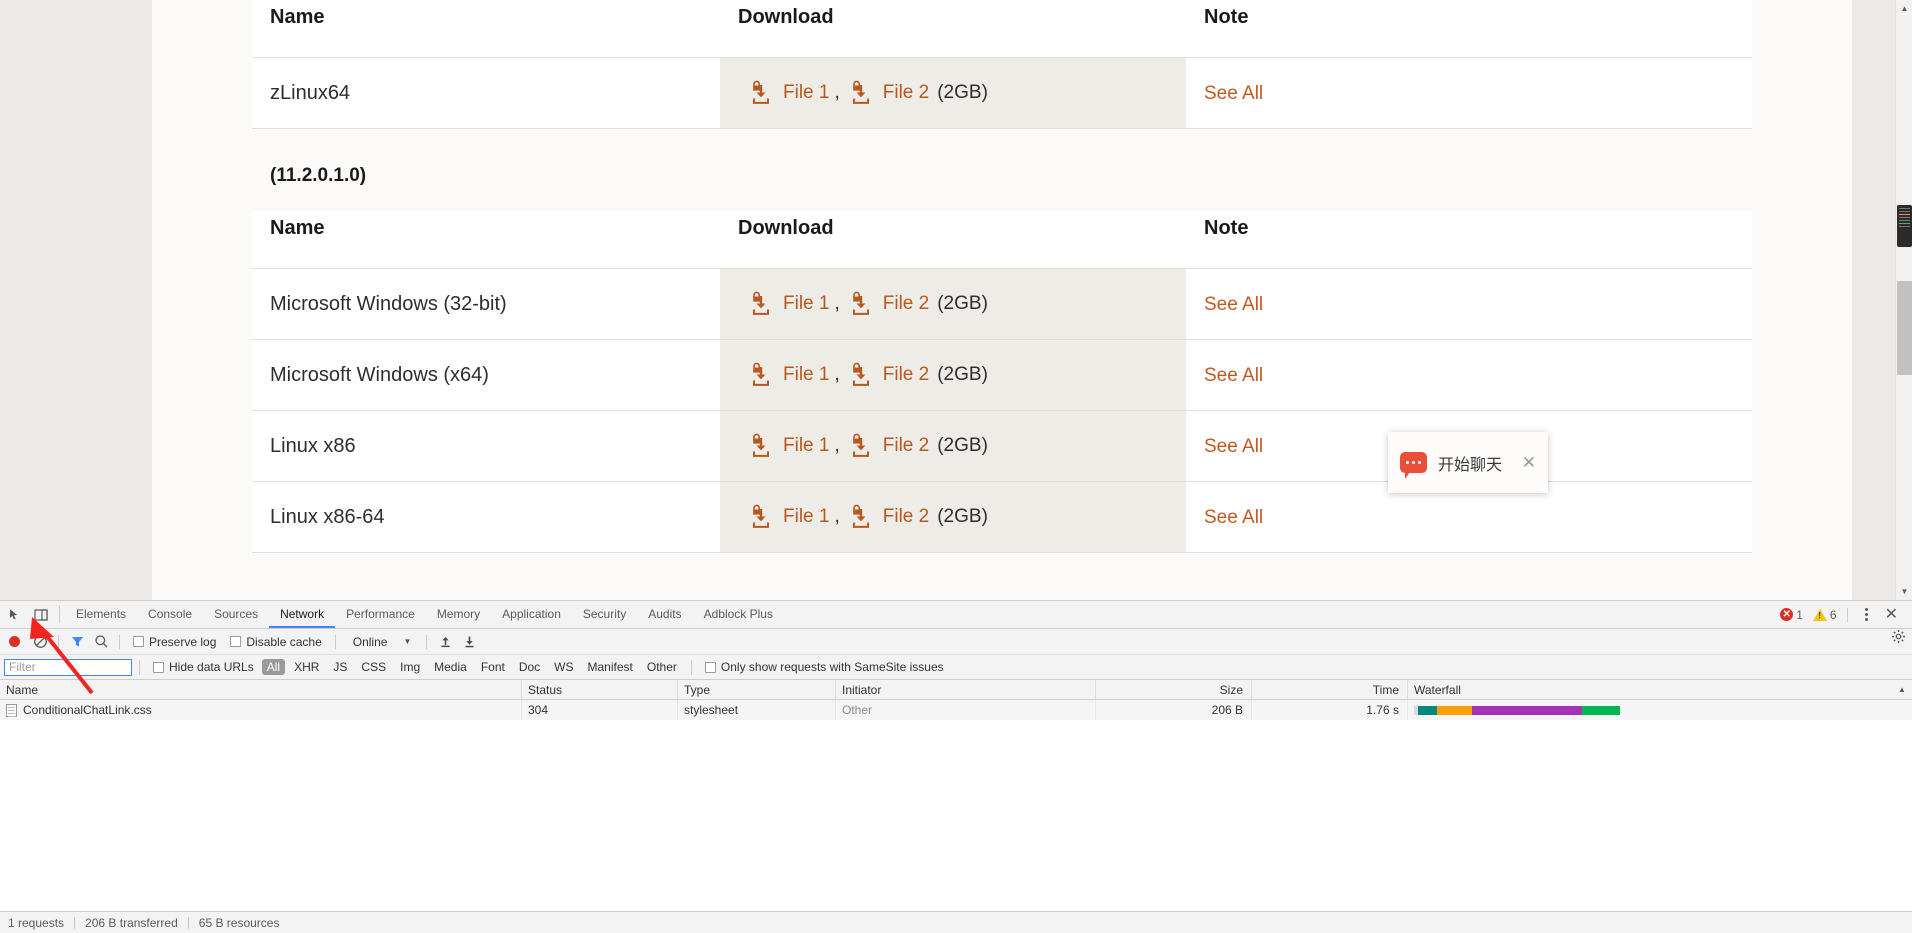 This screenshot has width=1912, height=933. Describe the element at coordinates (1833, 614) in the screenshot. I see `warning-count: 6` at that location.